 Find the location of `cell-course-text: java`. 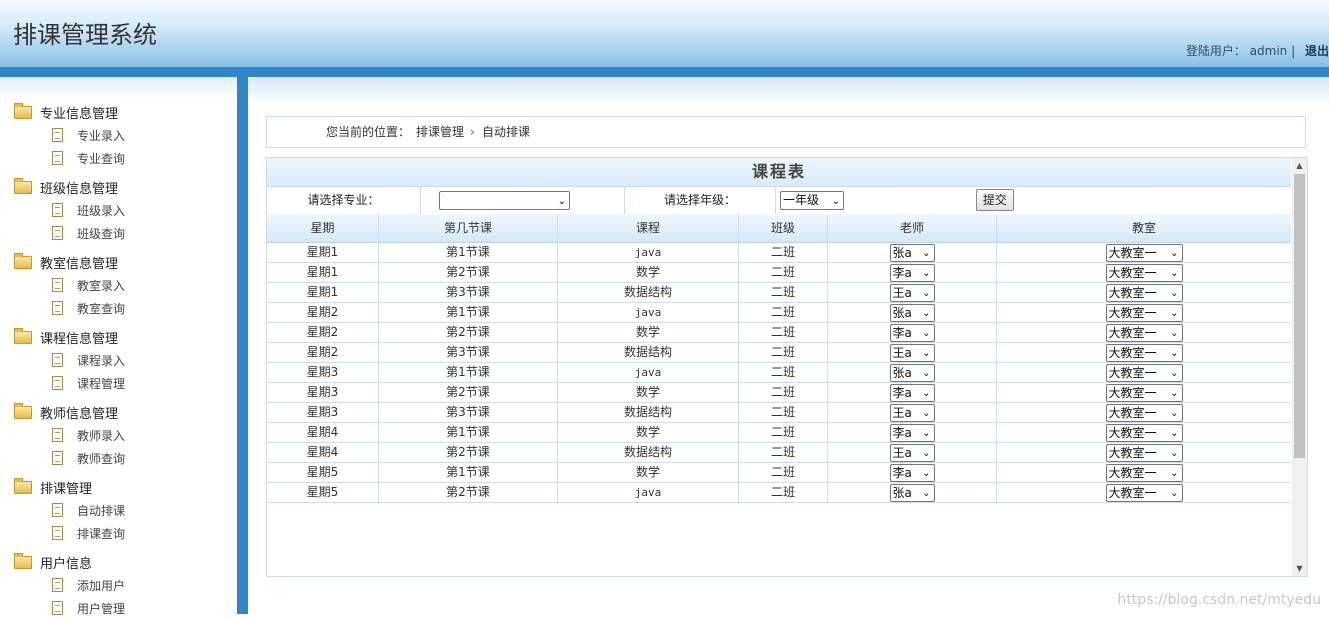

cell-course-text: java is located at coordinates (648, 492).